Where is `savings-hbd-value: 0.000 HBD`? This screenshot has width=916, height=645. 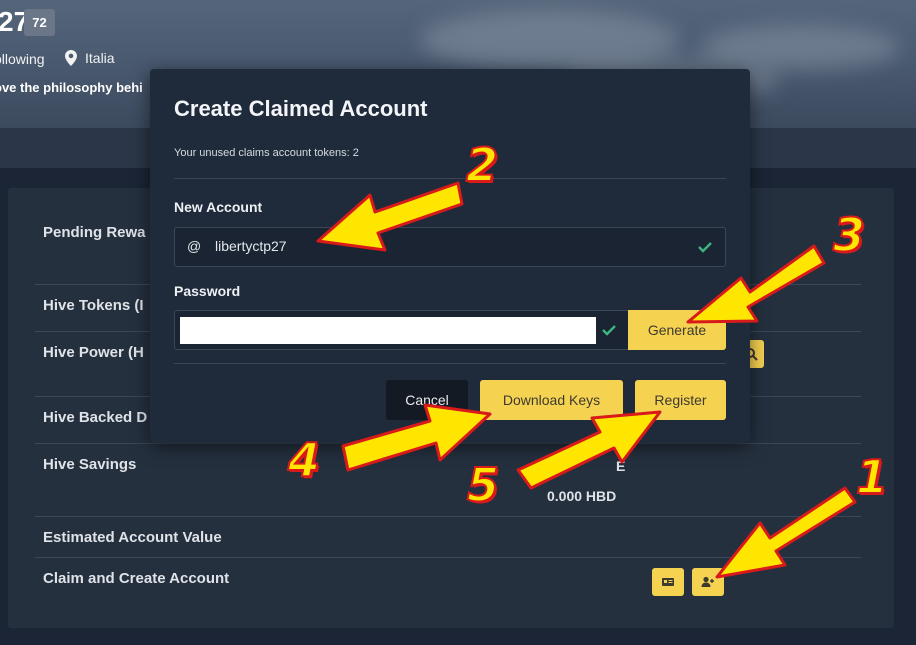 savings-hbd-value: 0.000 HBD is located at coordinates (582, 496).